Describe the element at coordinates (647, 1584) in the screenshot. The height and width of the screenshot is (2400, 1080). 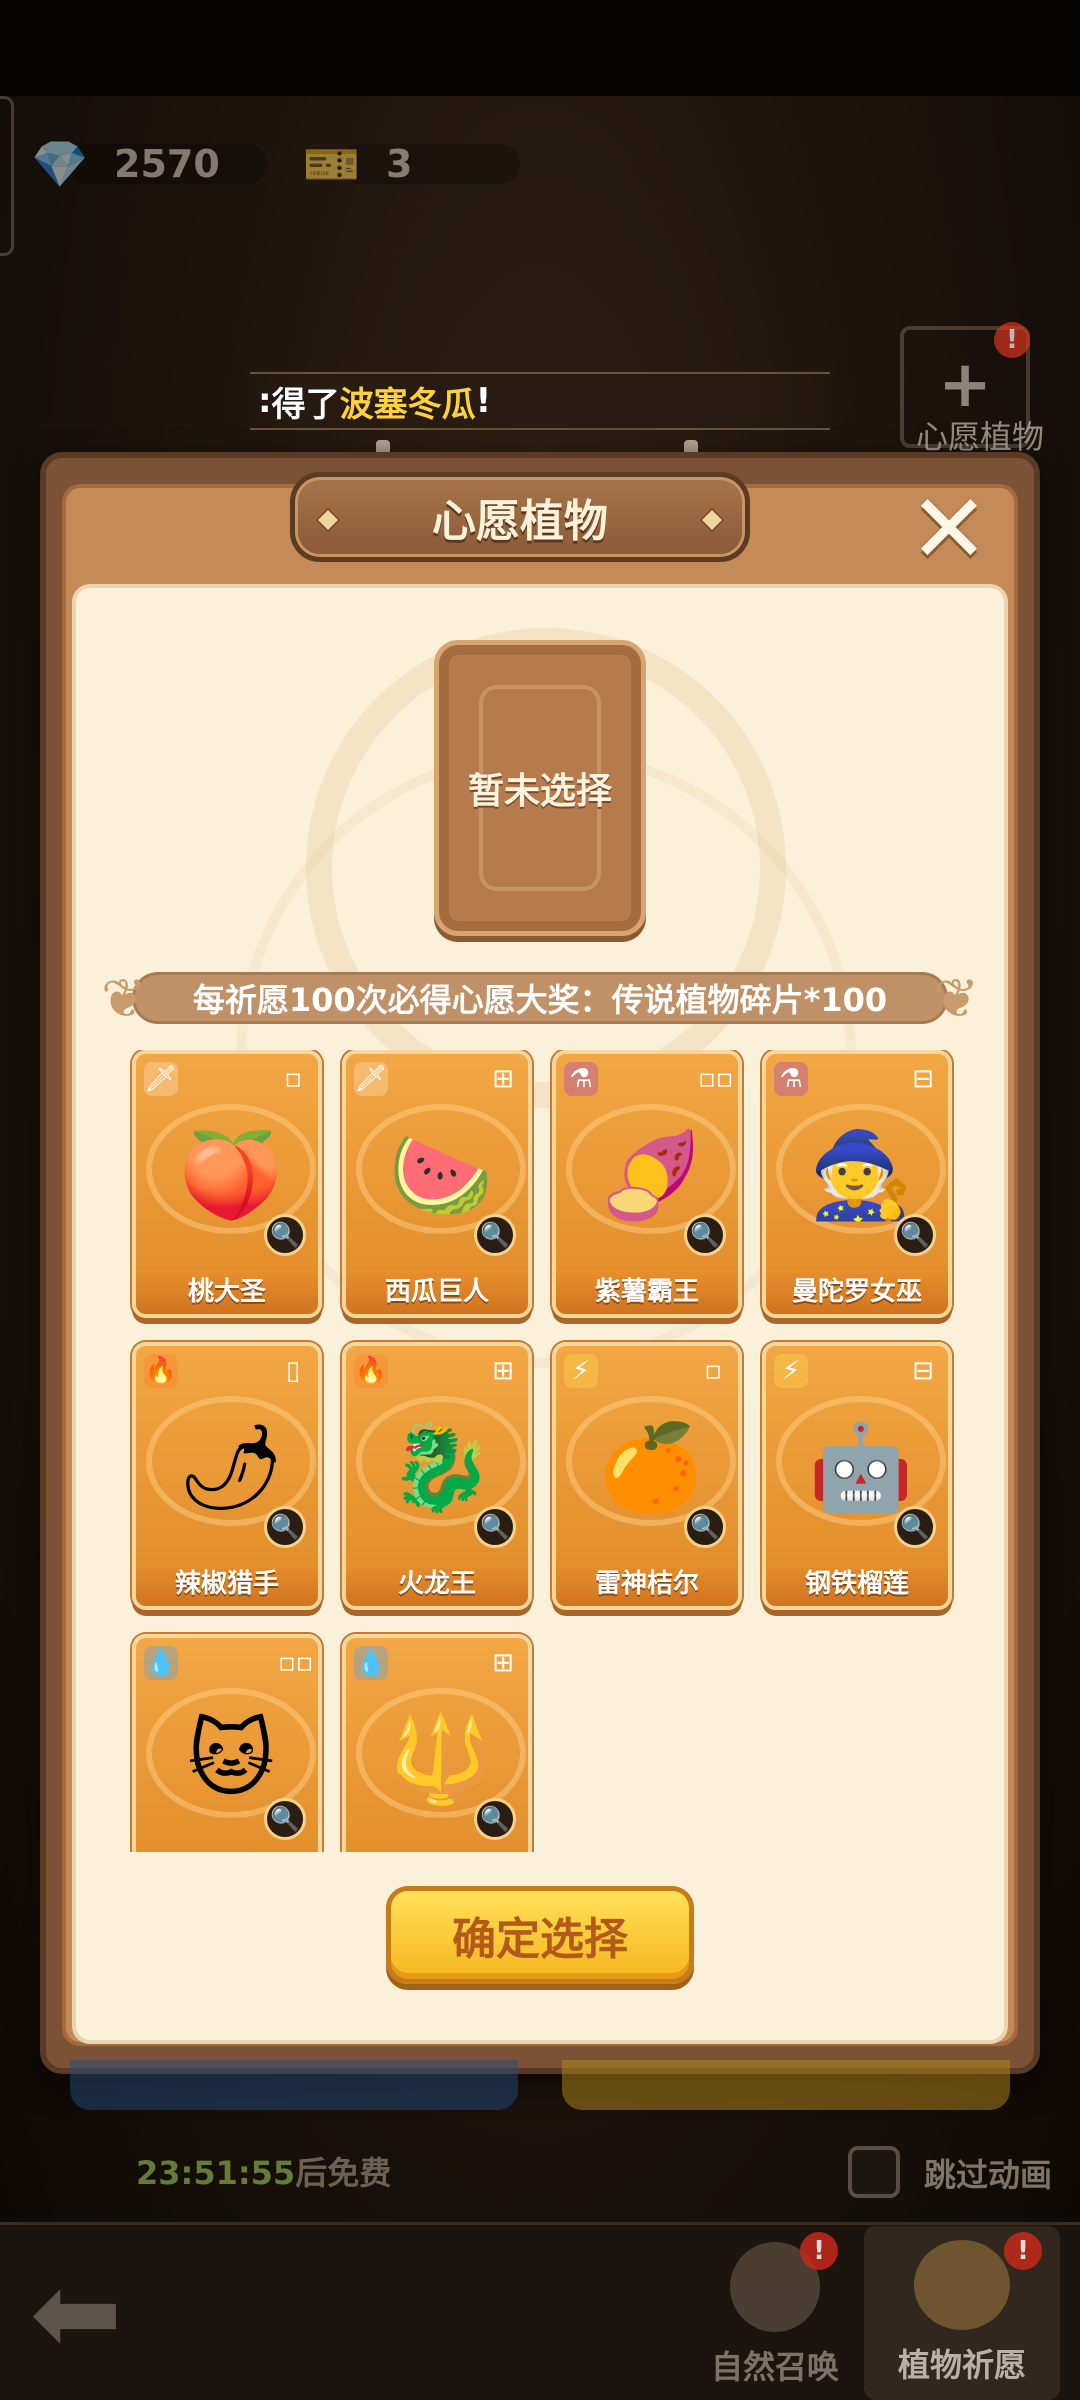
I see `plant-name: 雷神桔尔` at that location.